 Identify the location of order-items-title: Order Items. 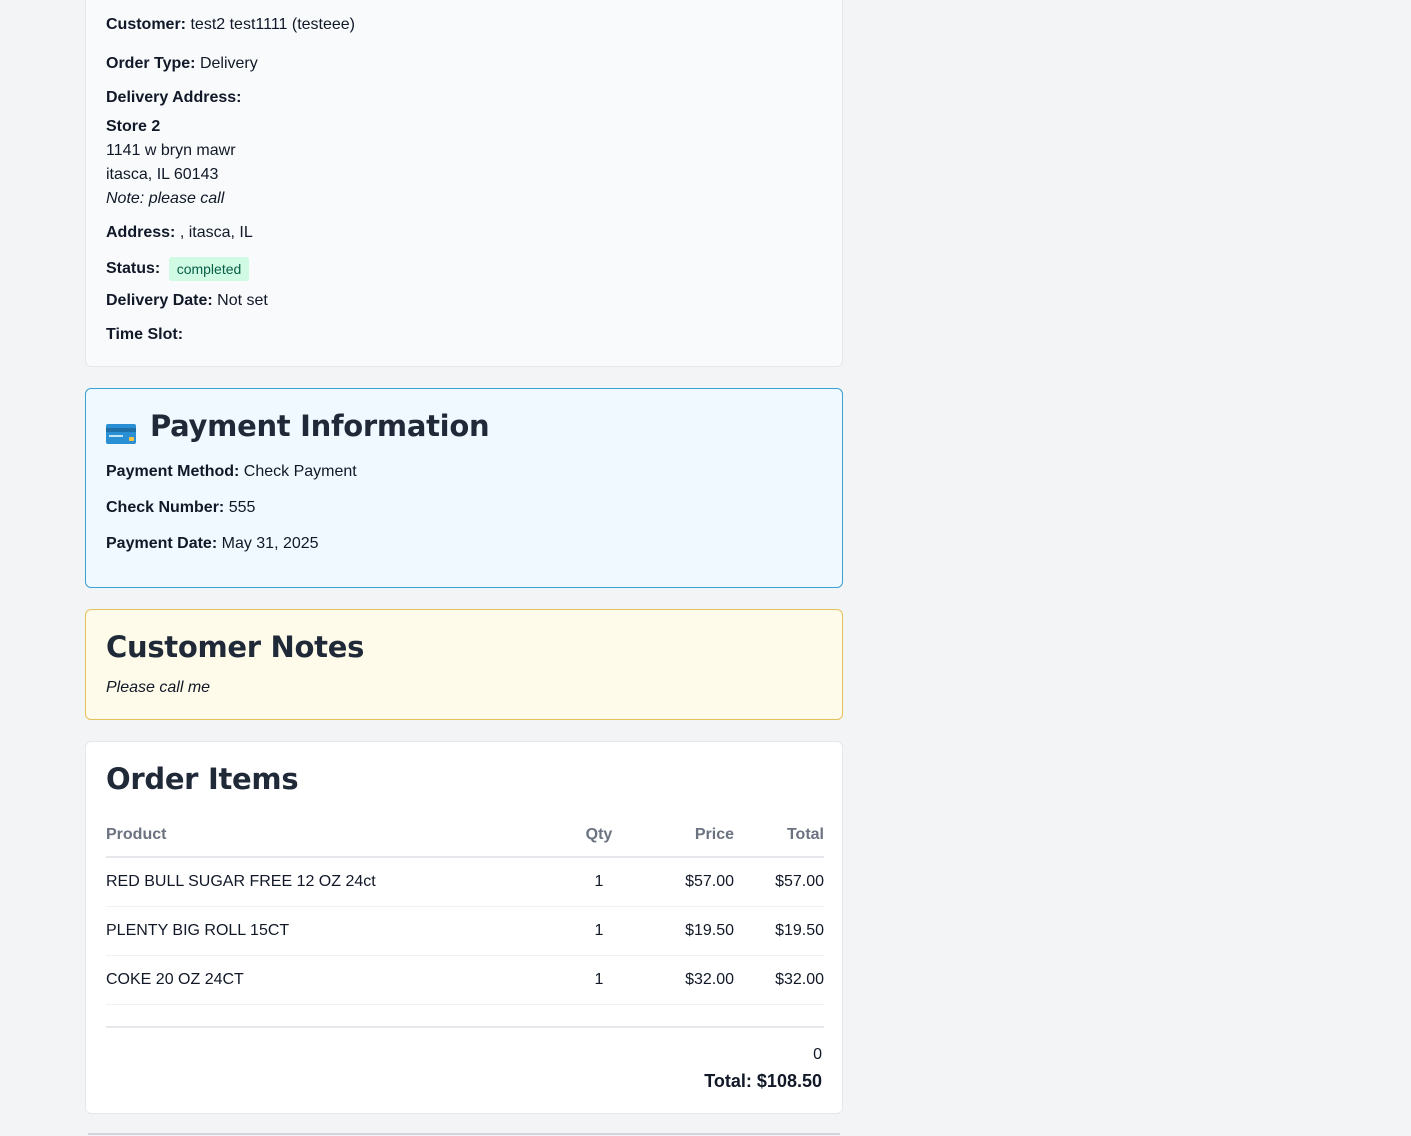
(202, 779).